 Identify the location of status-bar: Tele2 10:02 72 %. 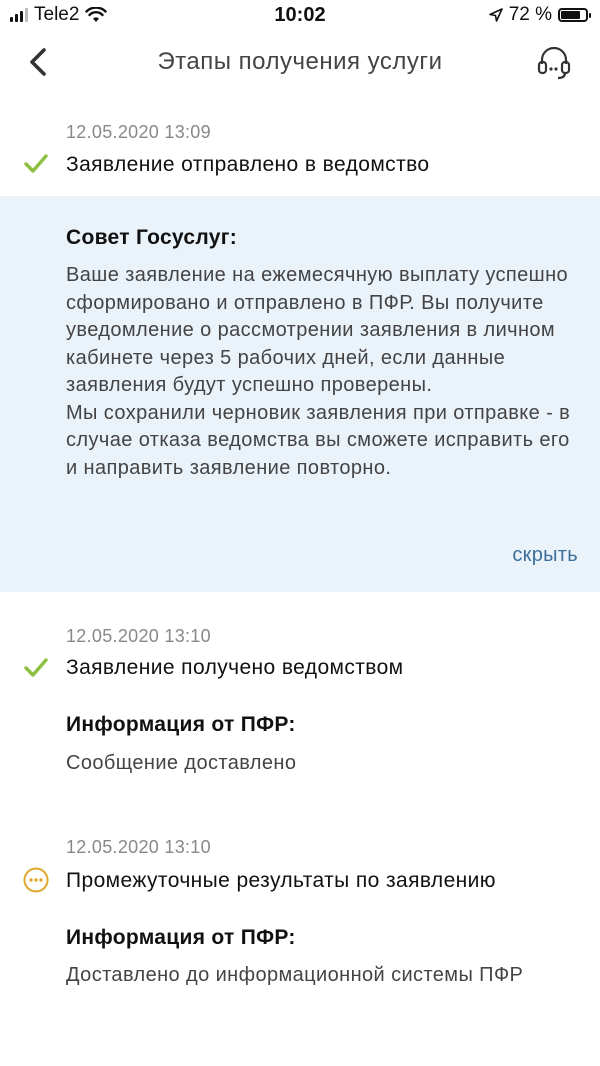
(300, 16).